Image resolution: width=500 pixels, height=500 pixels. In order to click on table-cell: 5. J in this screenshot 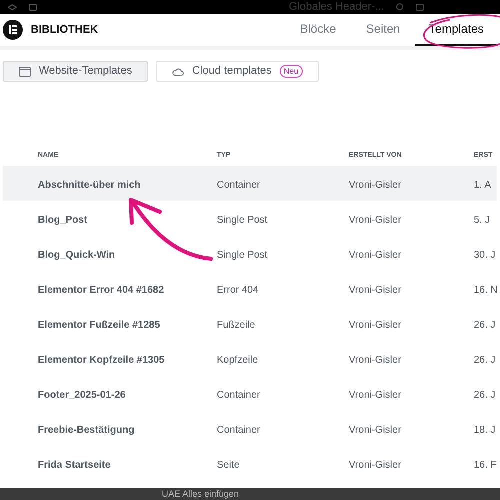, I will do `click(482, 220)`.